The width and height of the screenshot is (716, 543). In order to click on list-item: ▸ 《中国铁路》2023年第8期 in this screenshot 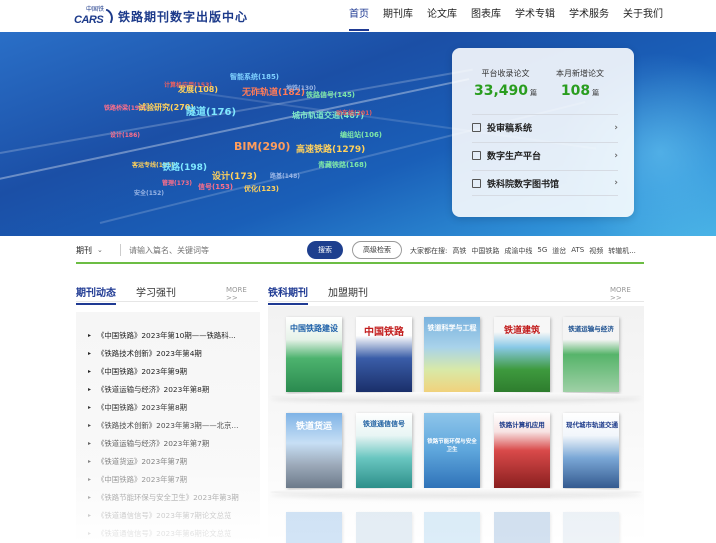, I will do `click(168, 407)`.